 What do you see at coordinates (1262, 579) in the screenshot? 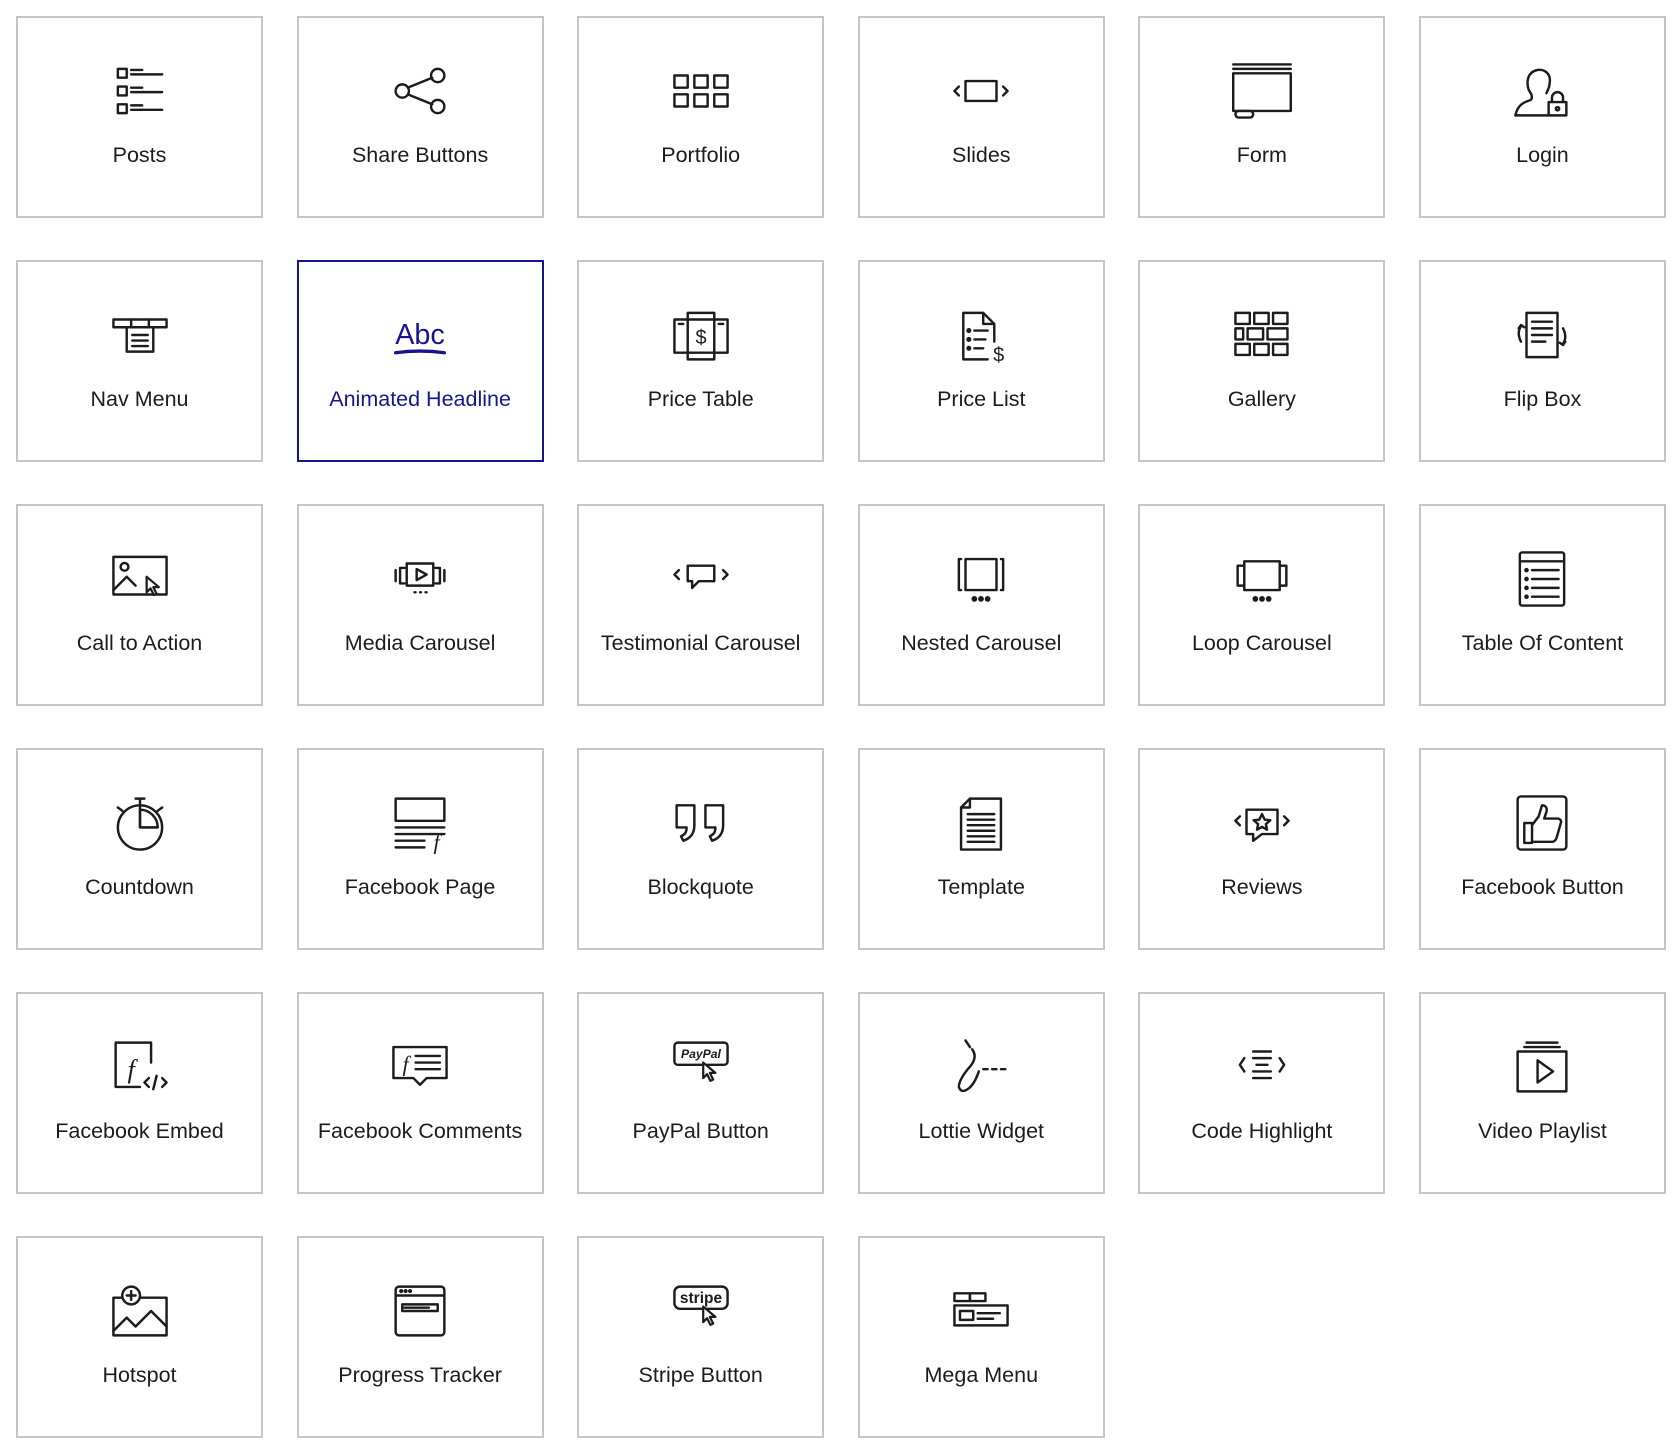
I see `loop-carousel-icon` at bounding box center [1262, 579].